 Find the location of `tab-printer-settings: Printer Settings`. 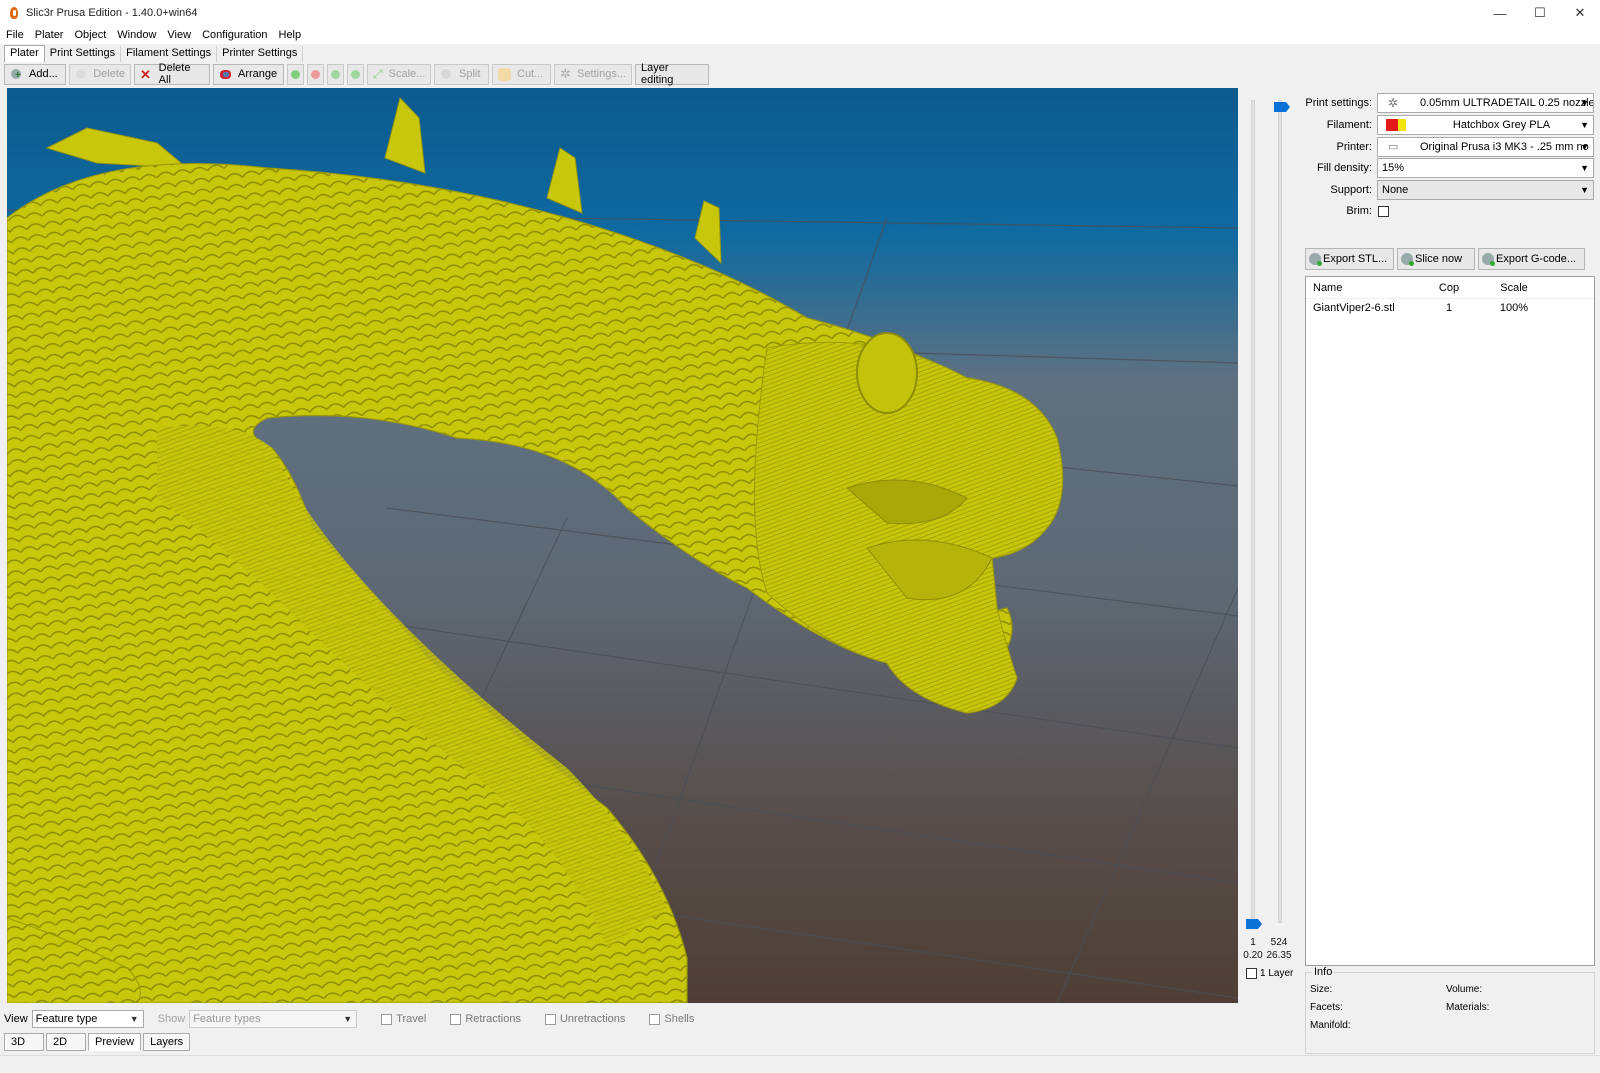

tab-printer-settings: Printer Settings is located at coordinates (260, 54).